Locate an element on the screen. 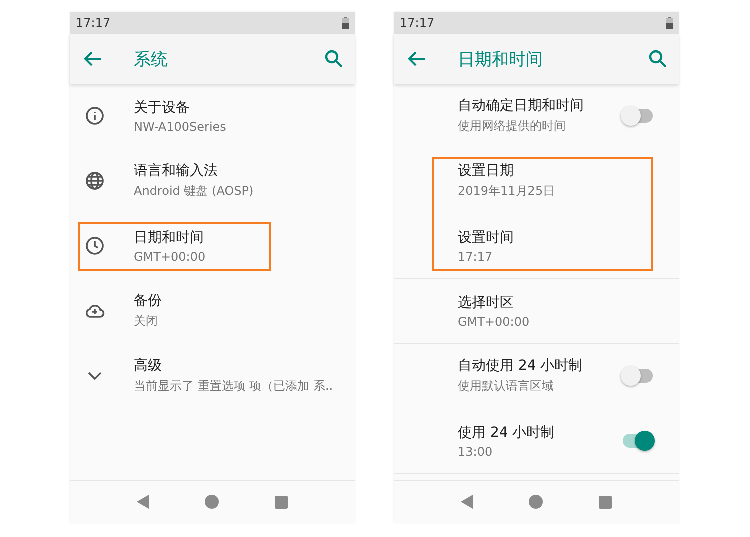  settings-row: 设置时间 17:17 is located at coordinates (536, 246).